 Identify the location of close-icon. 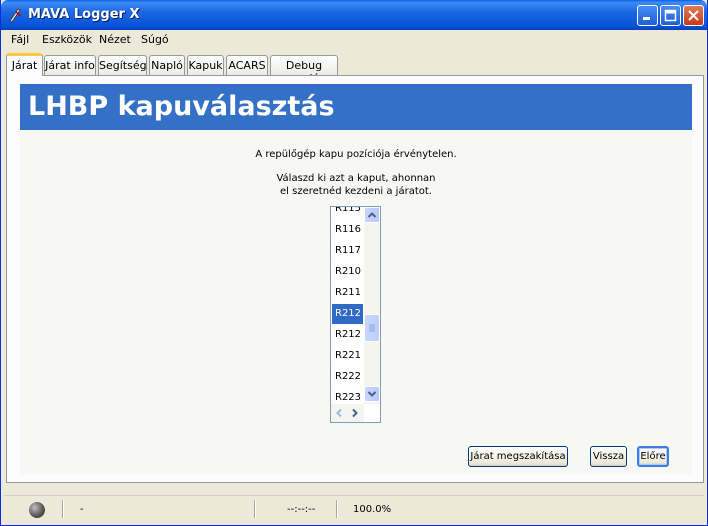
(693, 15).